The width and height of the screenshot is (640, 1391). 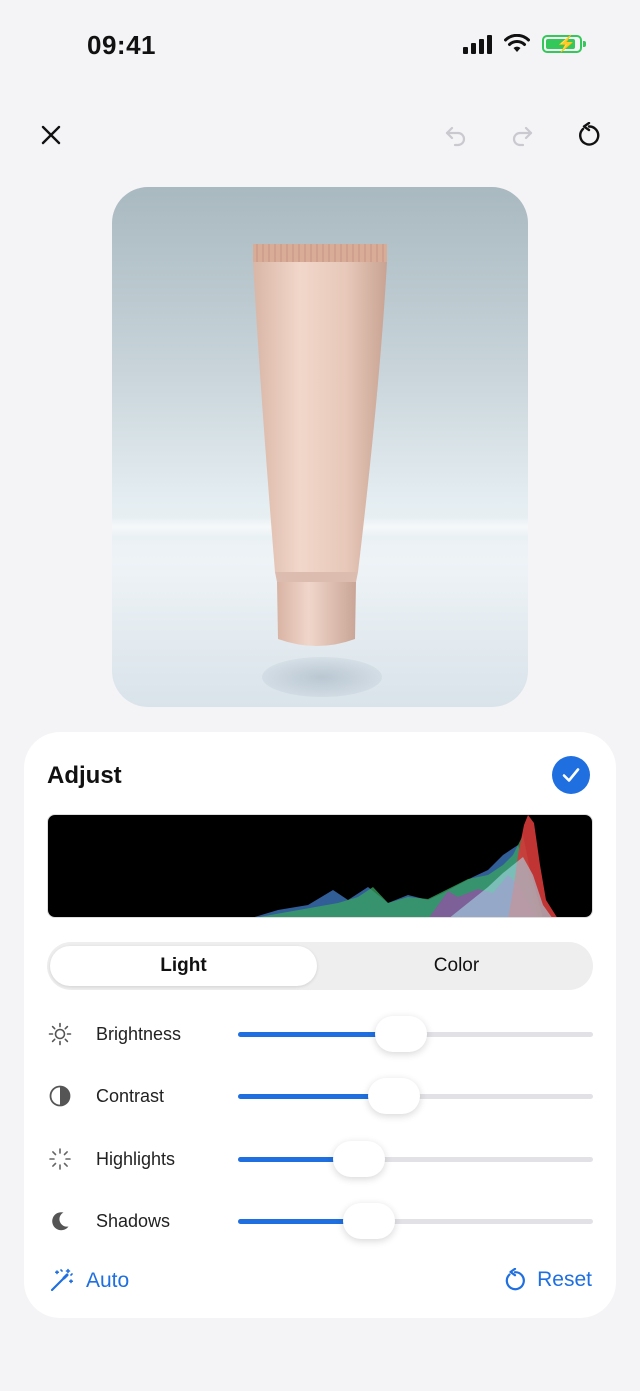 I want to click on close-button, so click(x=51, y=135).